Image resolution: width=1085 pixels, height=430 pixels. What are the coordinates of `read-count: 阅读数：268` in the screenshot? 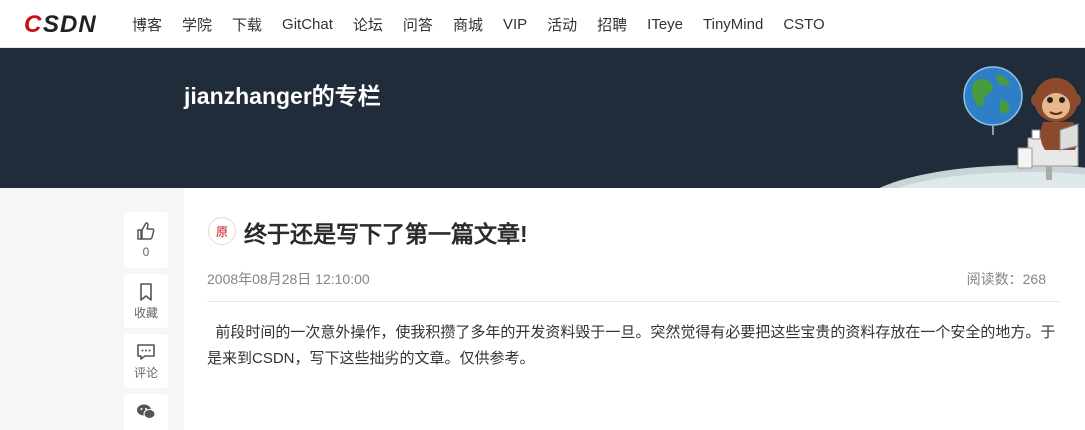 It's located at (1006, 279).